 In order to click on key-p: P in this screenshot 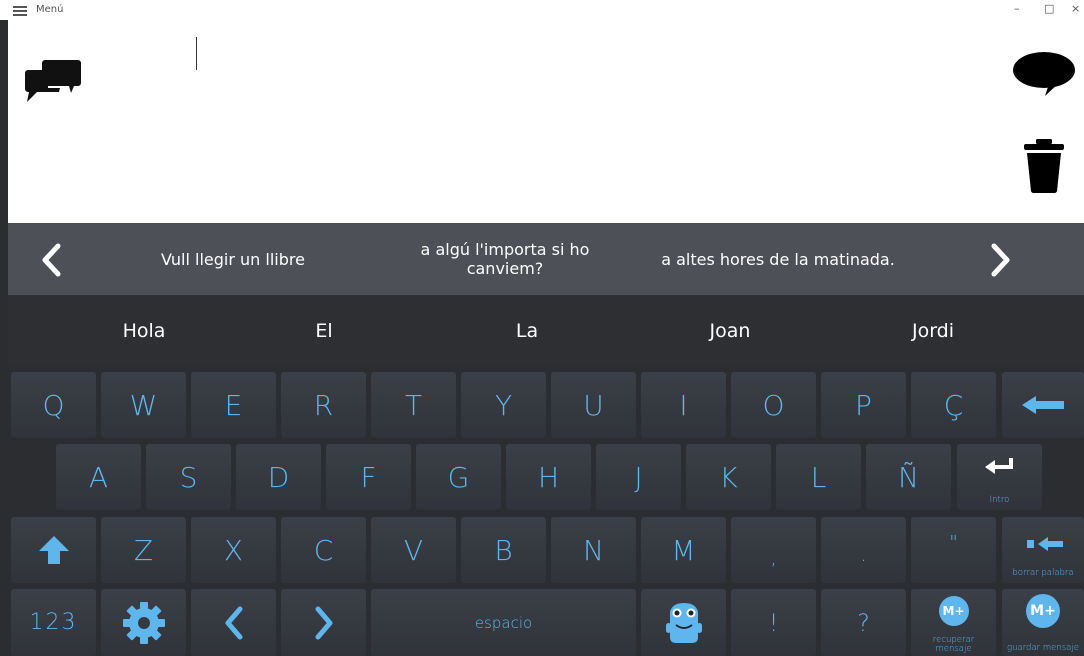, I will do `click(863, 405)`.